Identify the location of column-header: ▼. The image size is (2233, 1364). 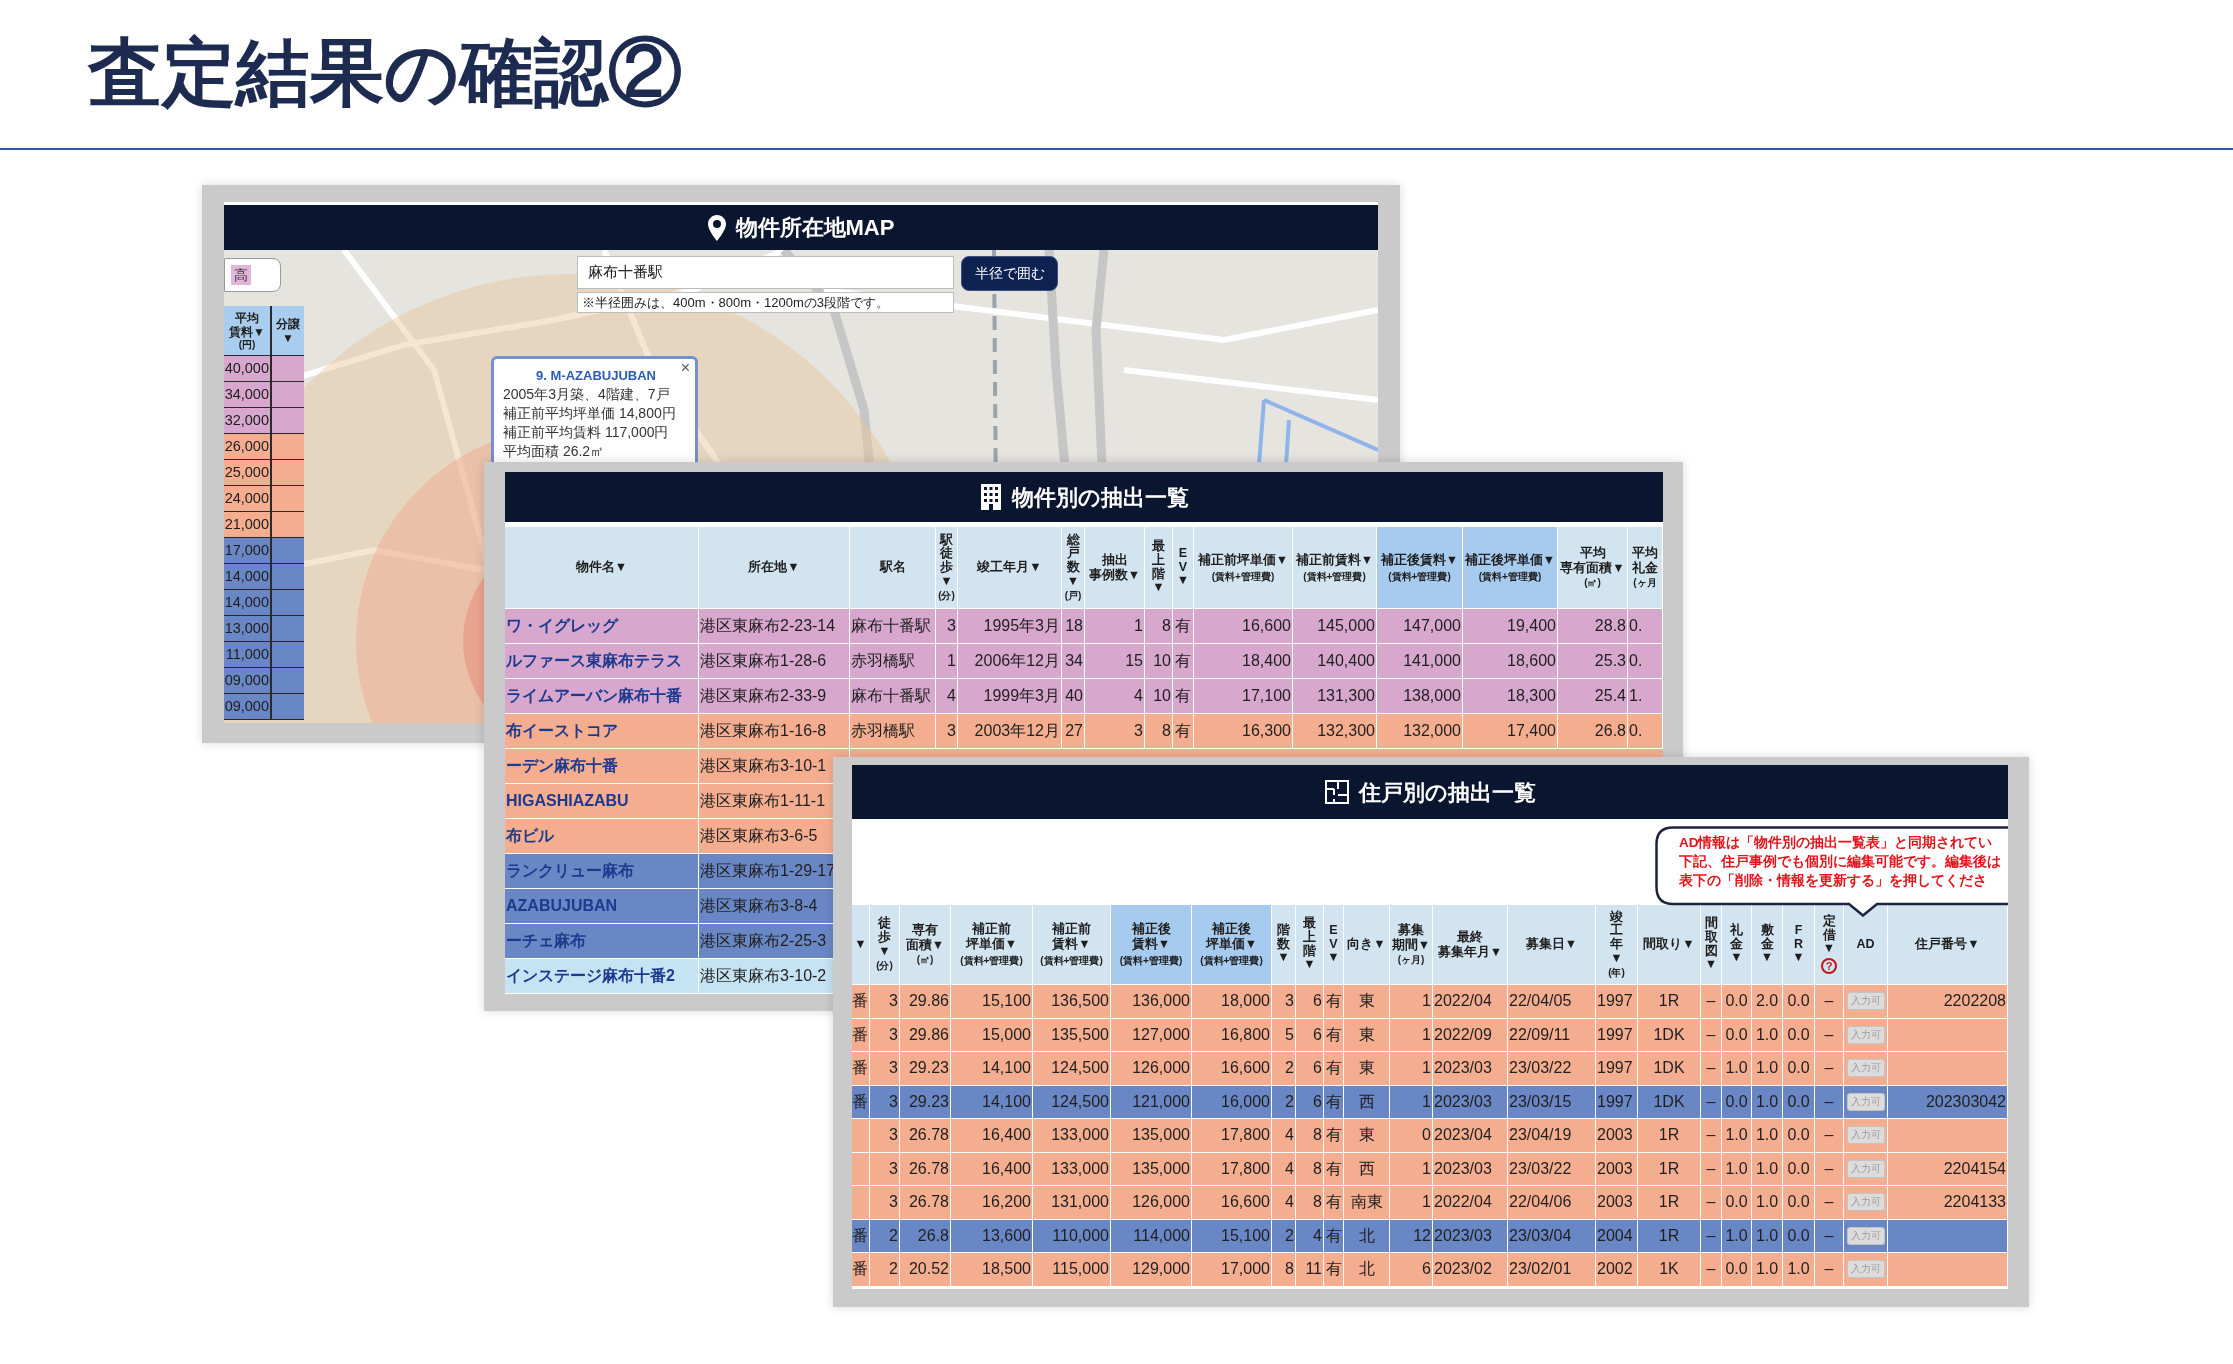
(861, 944).